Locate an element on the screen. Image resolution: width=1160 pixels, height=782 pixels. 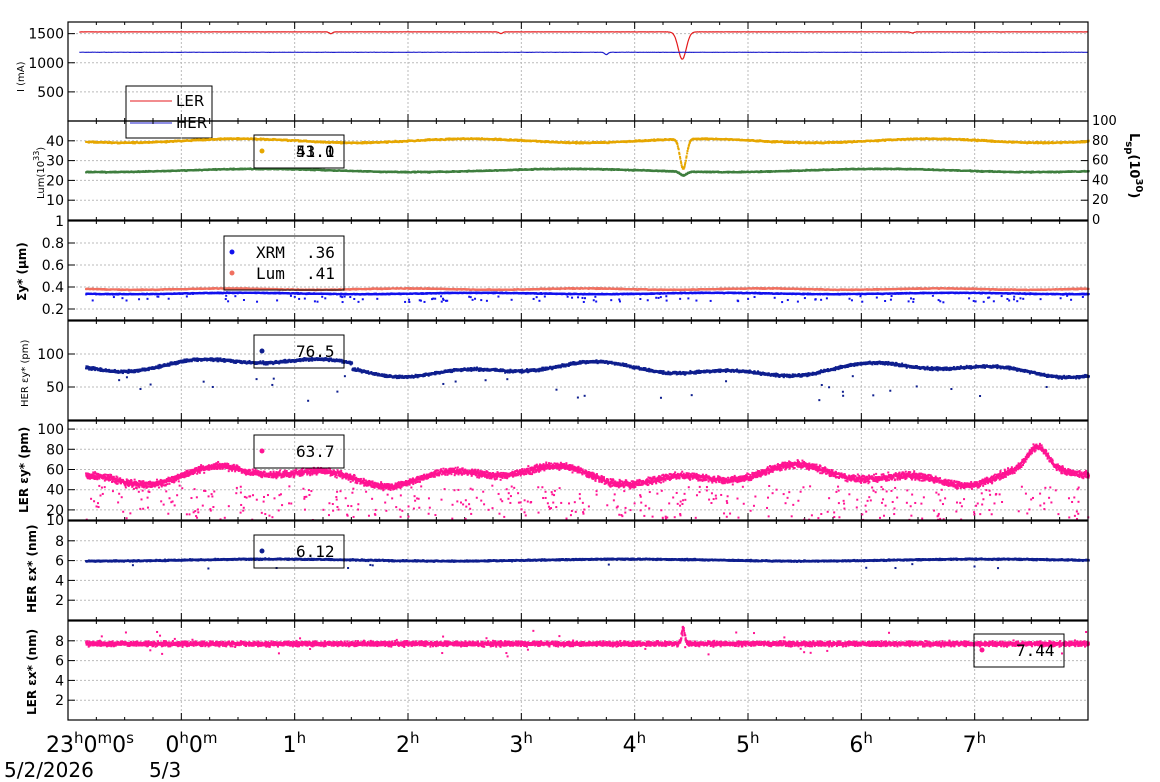
panel-border is located at coordinates (578, 71).